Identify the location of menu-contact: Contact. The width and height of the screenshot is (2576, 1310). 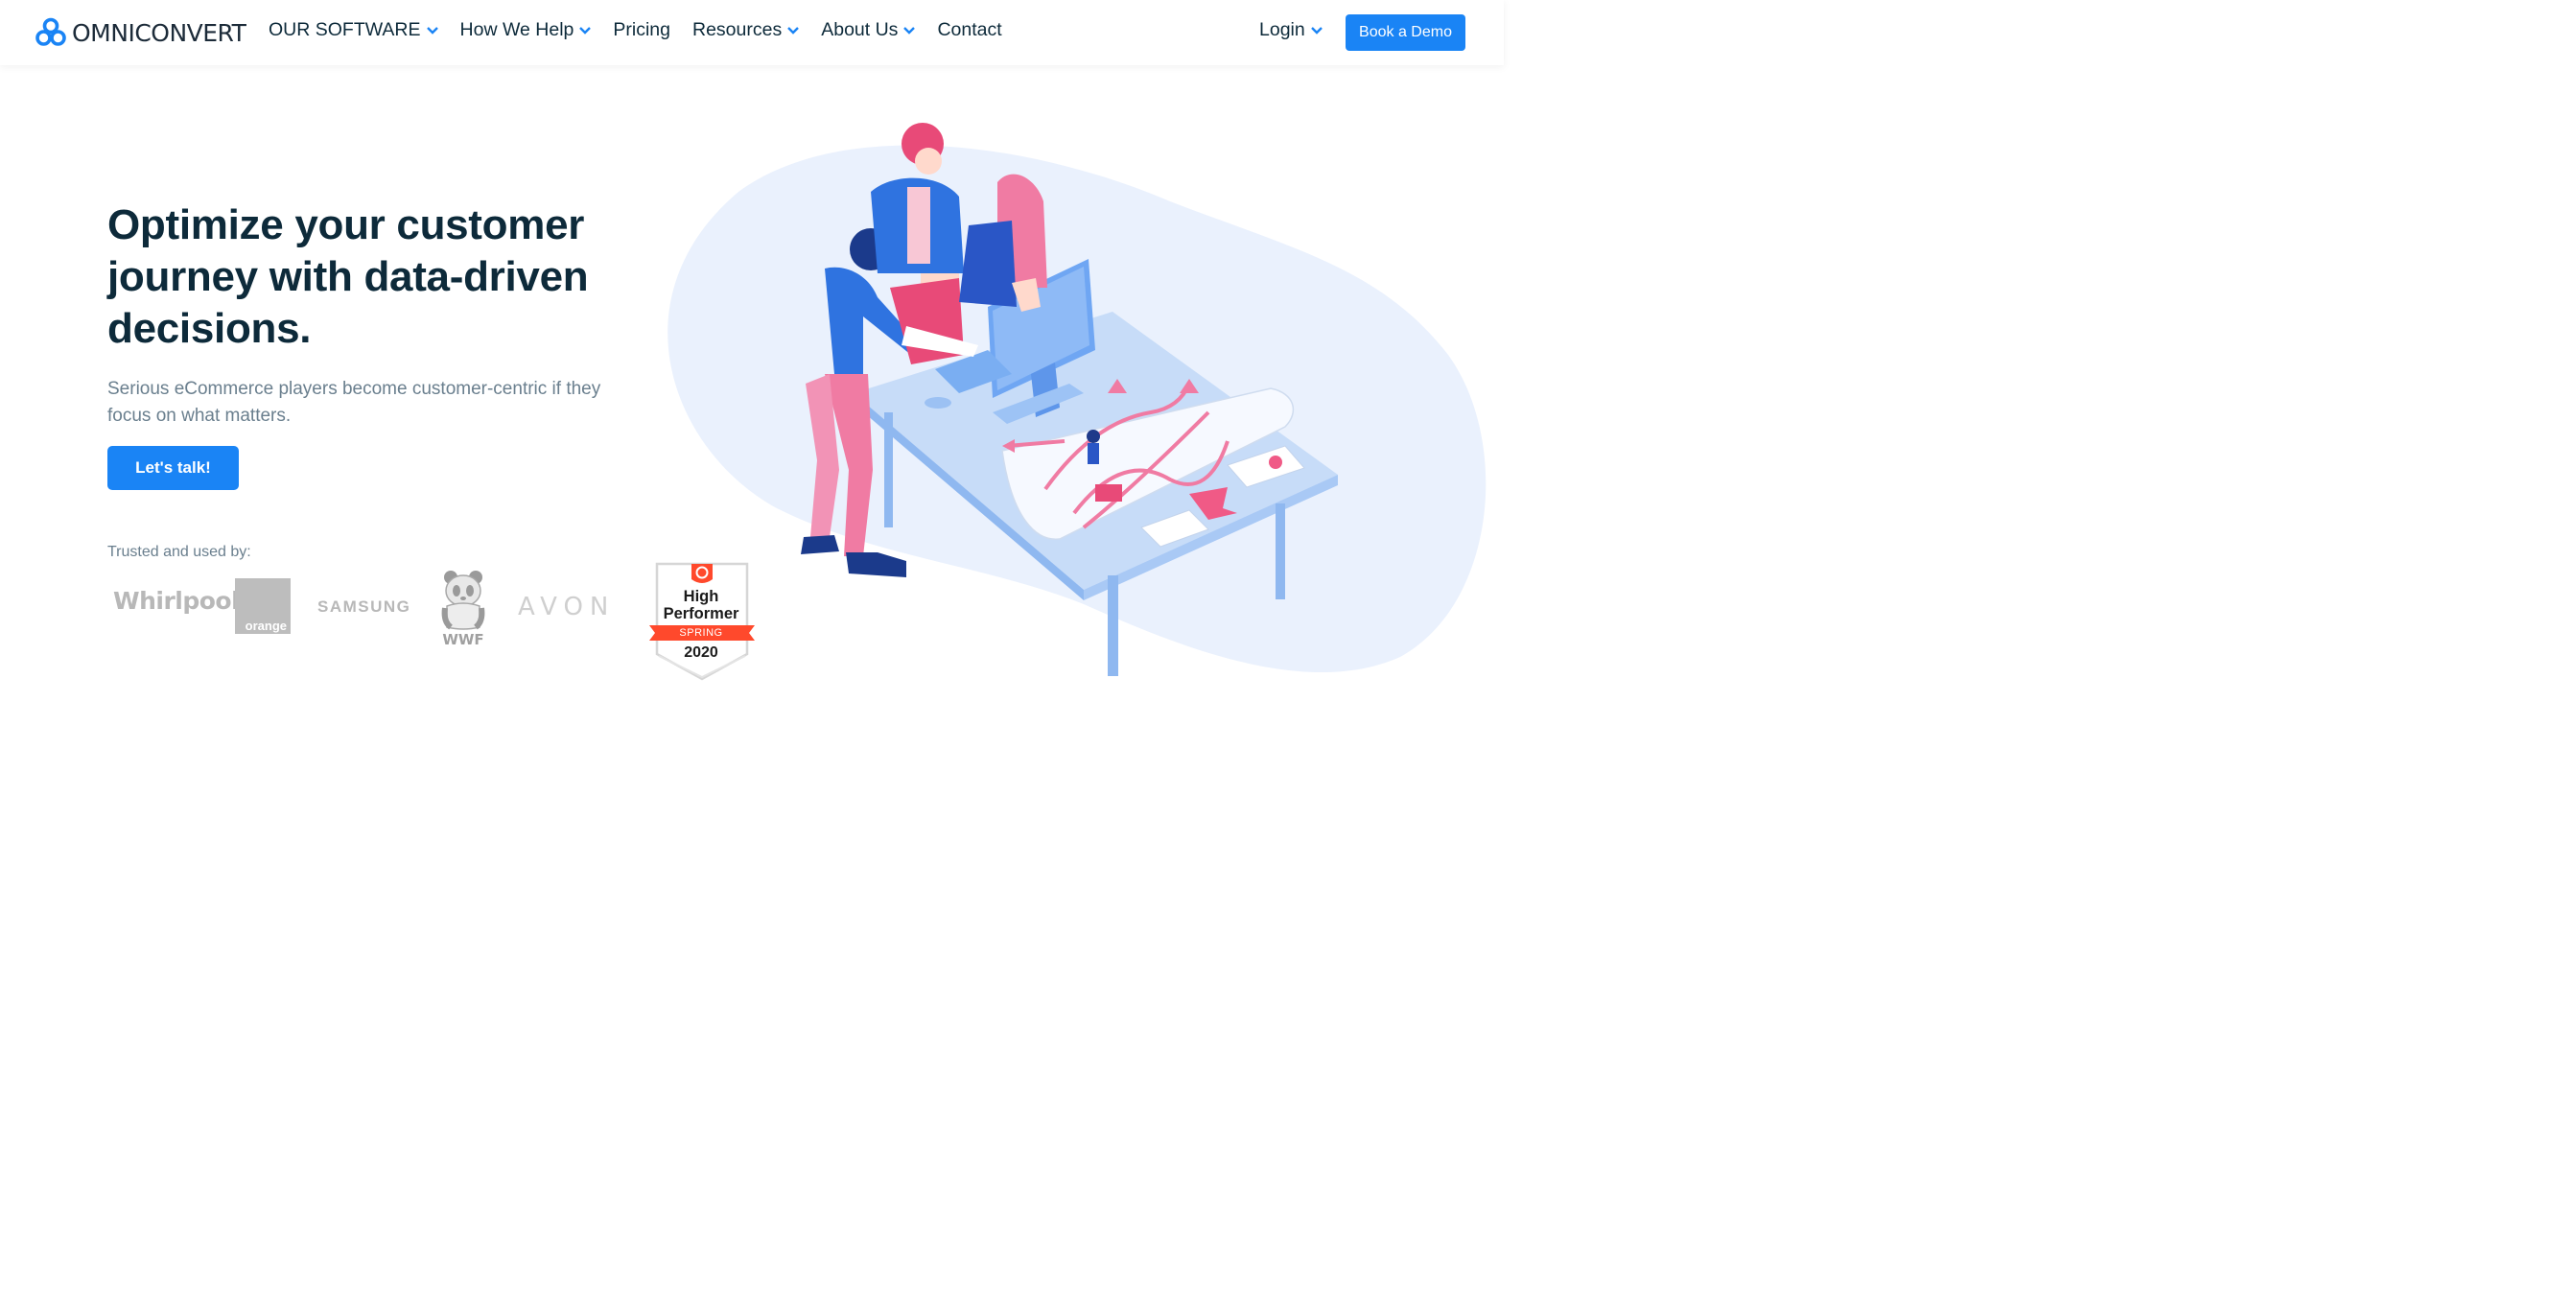
(969, 30).